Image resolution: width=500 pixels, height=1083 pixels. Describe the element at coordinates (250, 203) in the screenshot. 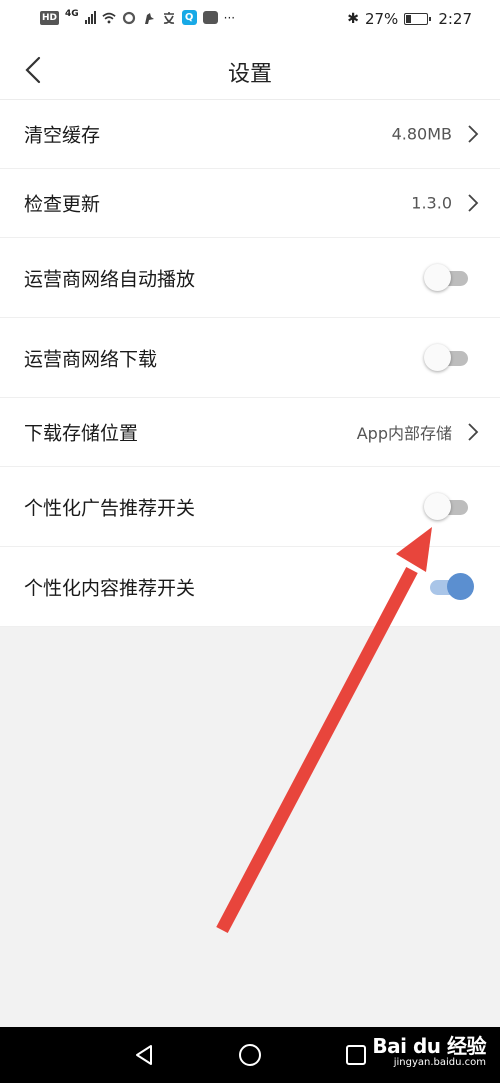

I see `settings-row: 检查更新 1.3.0` at that location.